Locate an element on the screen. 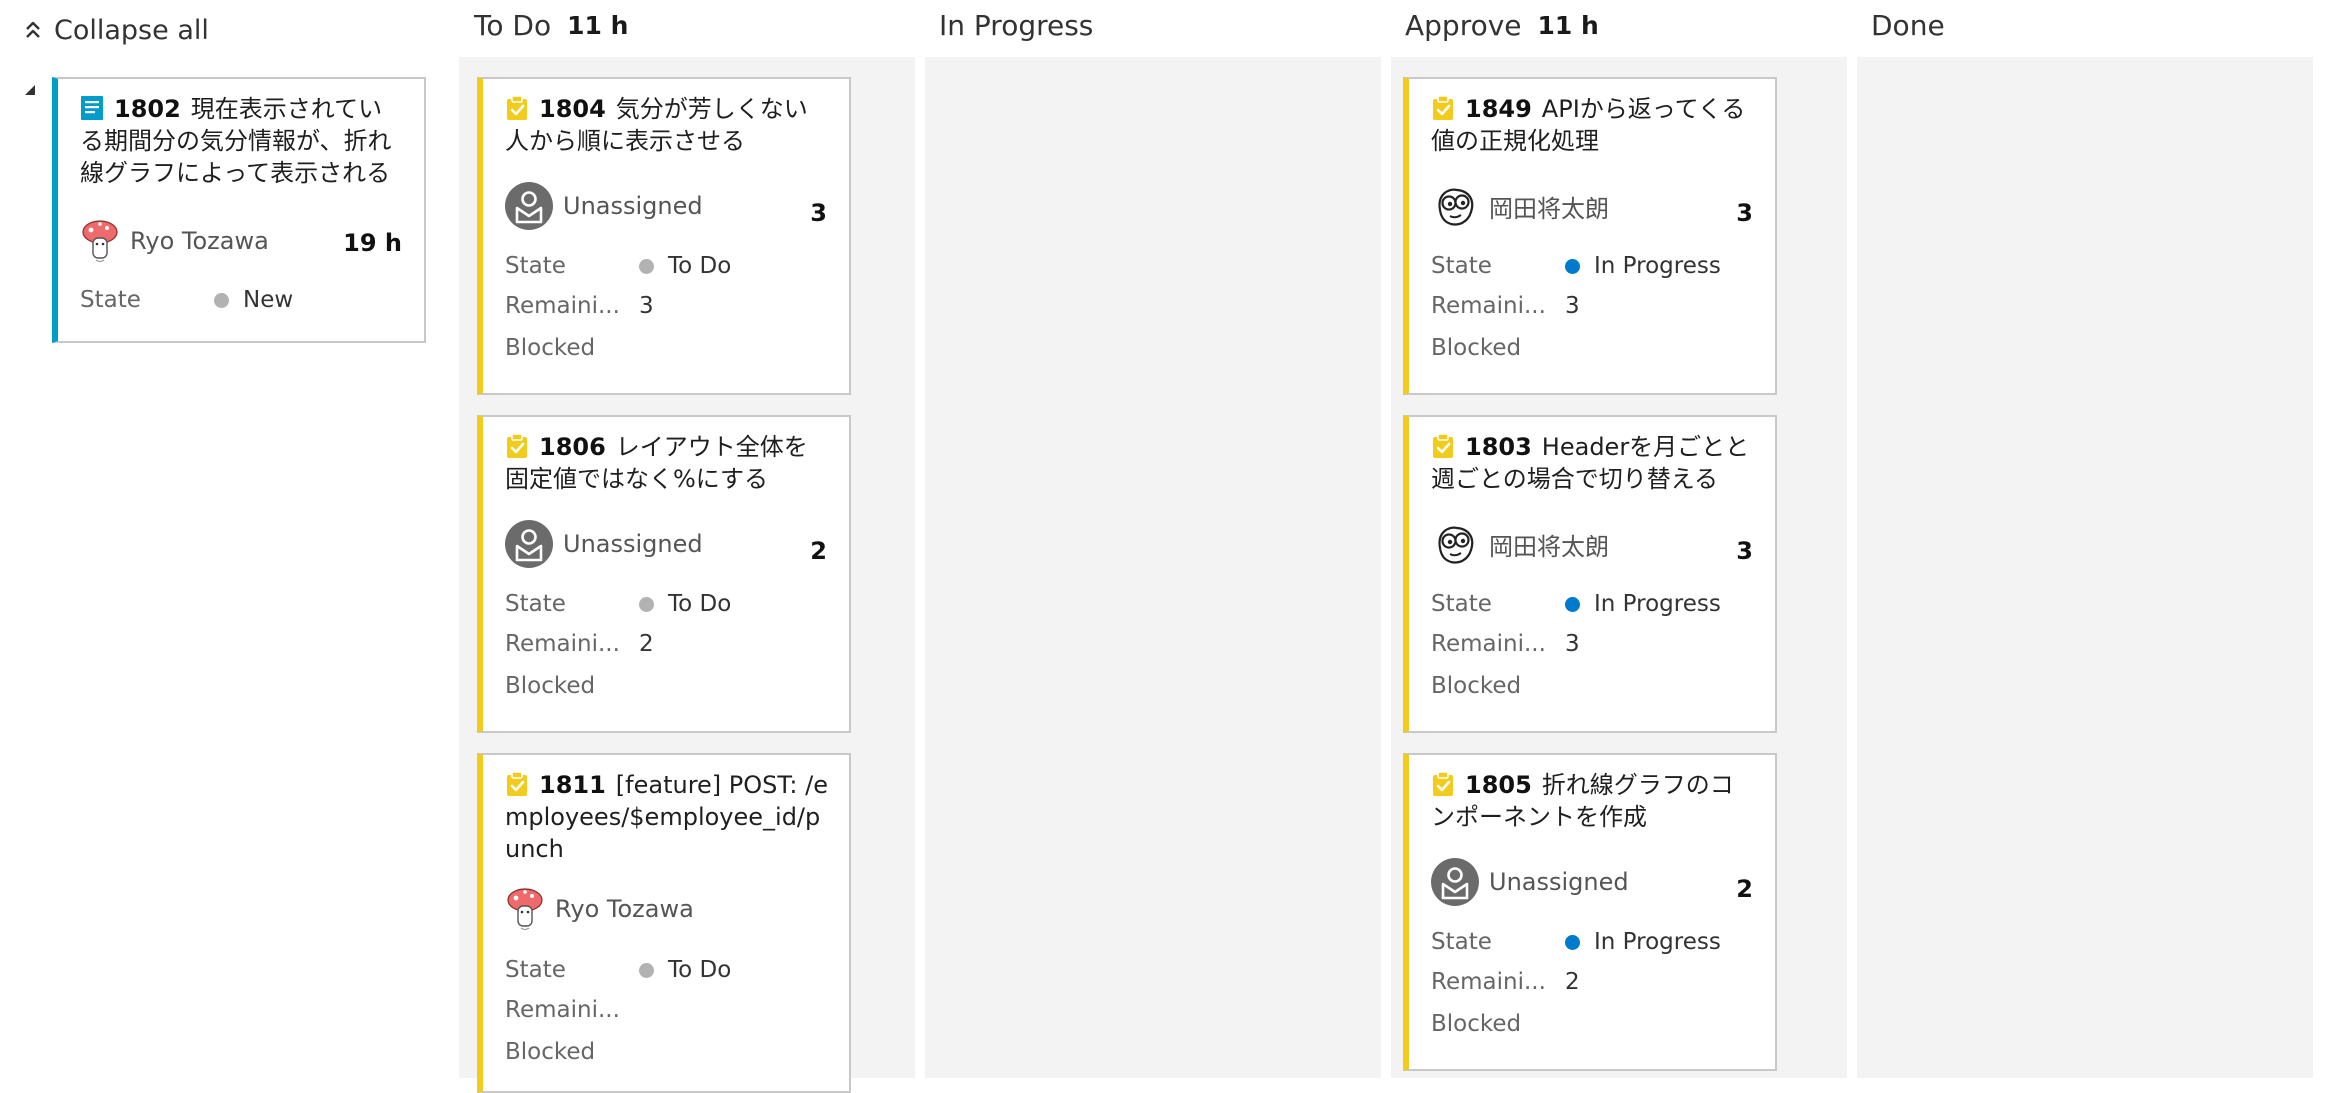  effort-value: 19 h is located at coordinates (372, 243).